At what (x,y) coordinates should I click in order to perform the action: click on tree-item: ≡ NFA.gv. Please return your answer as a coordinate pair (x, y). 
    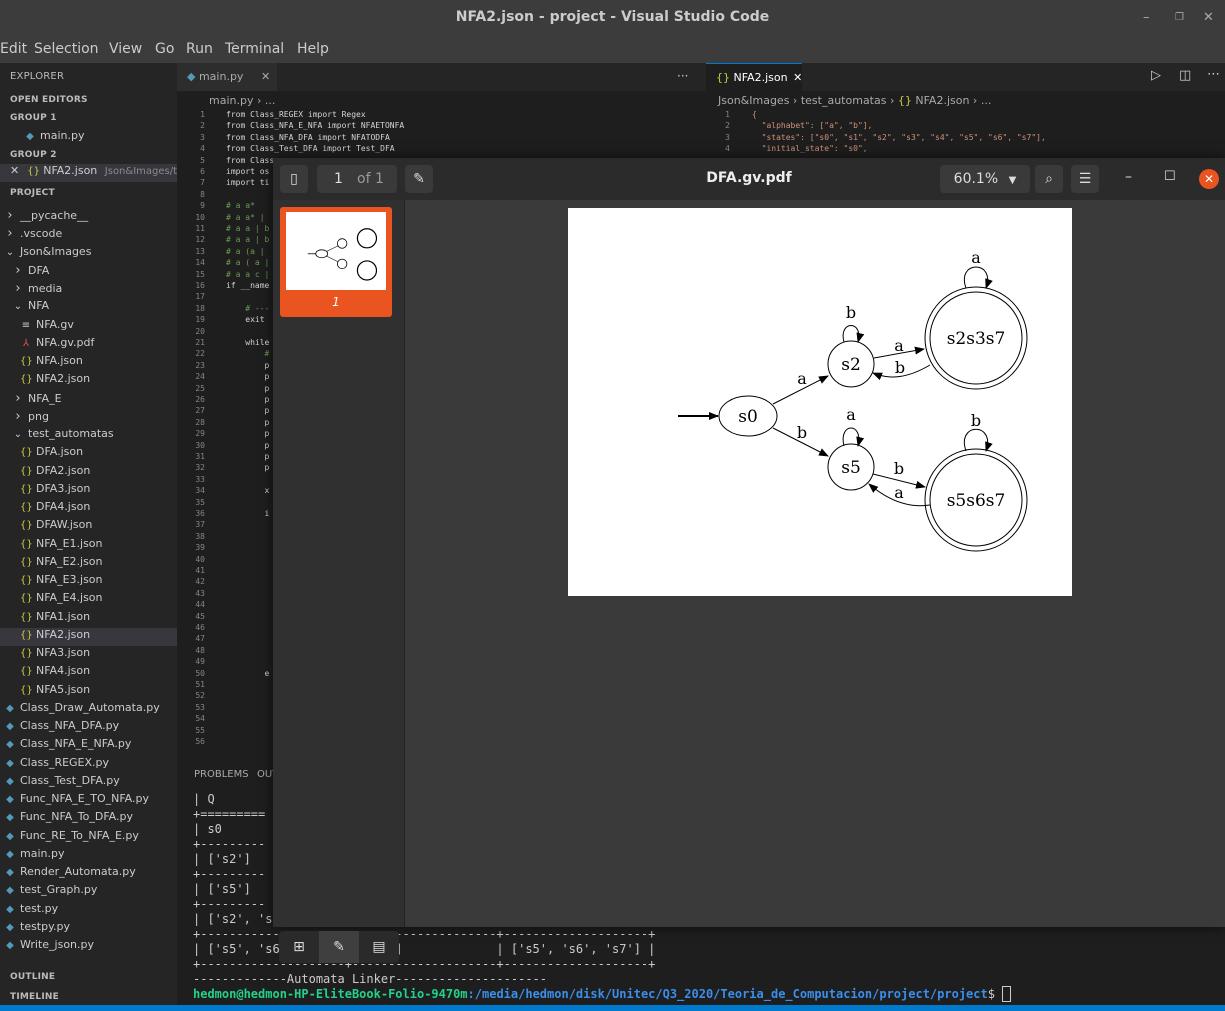
    Looking at the image, I should click on (88, 327).